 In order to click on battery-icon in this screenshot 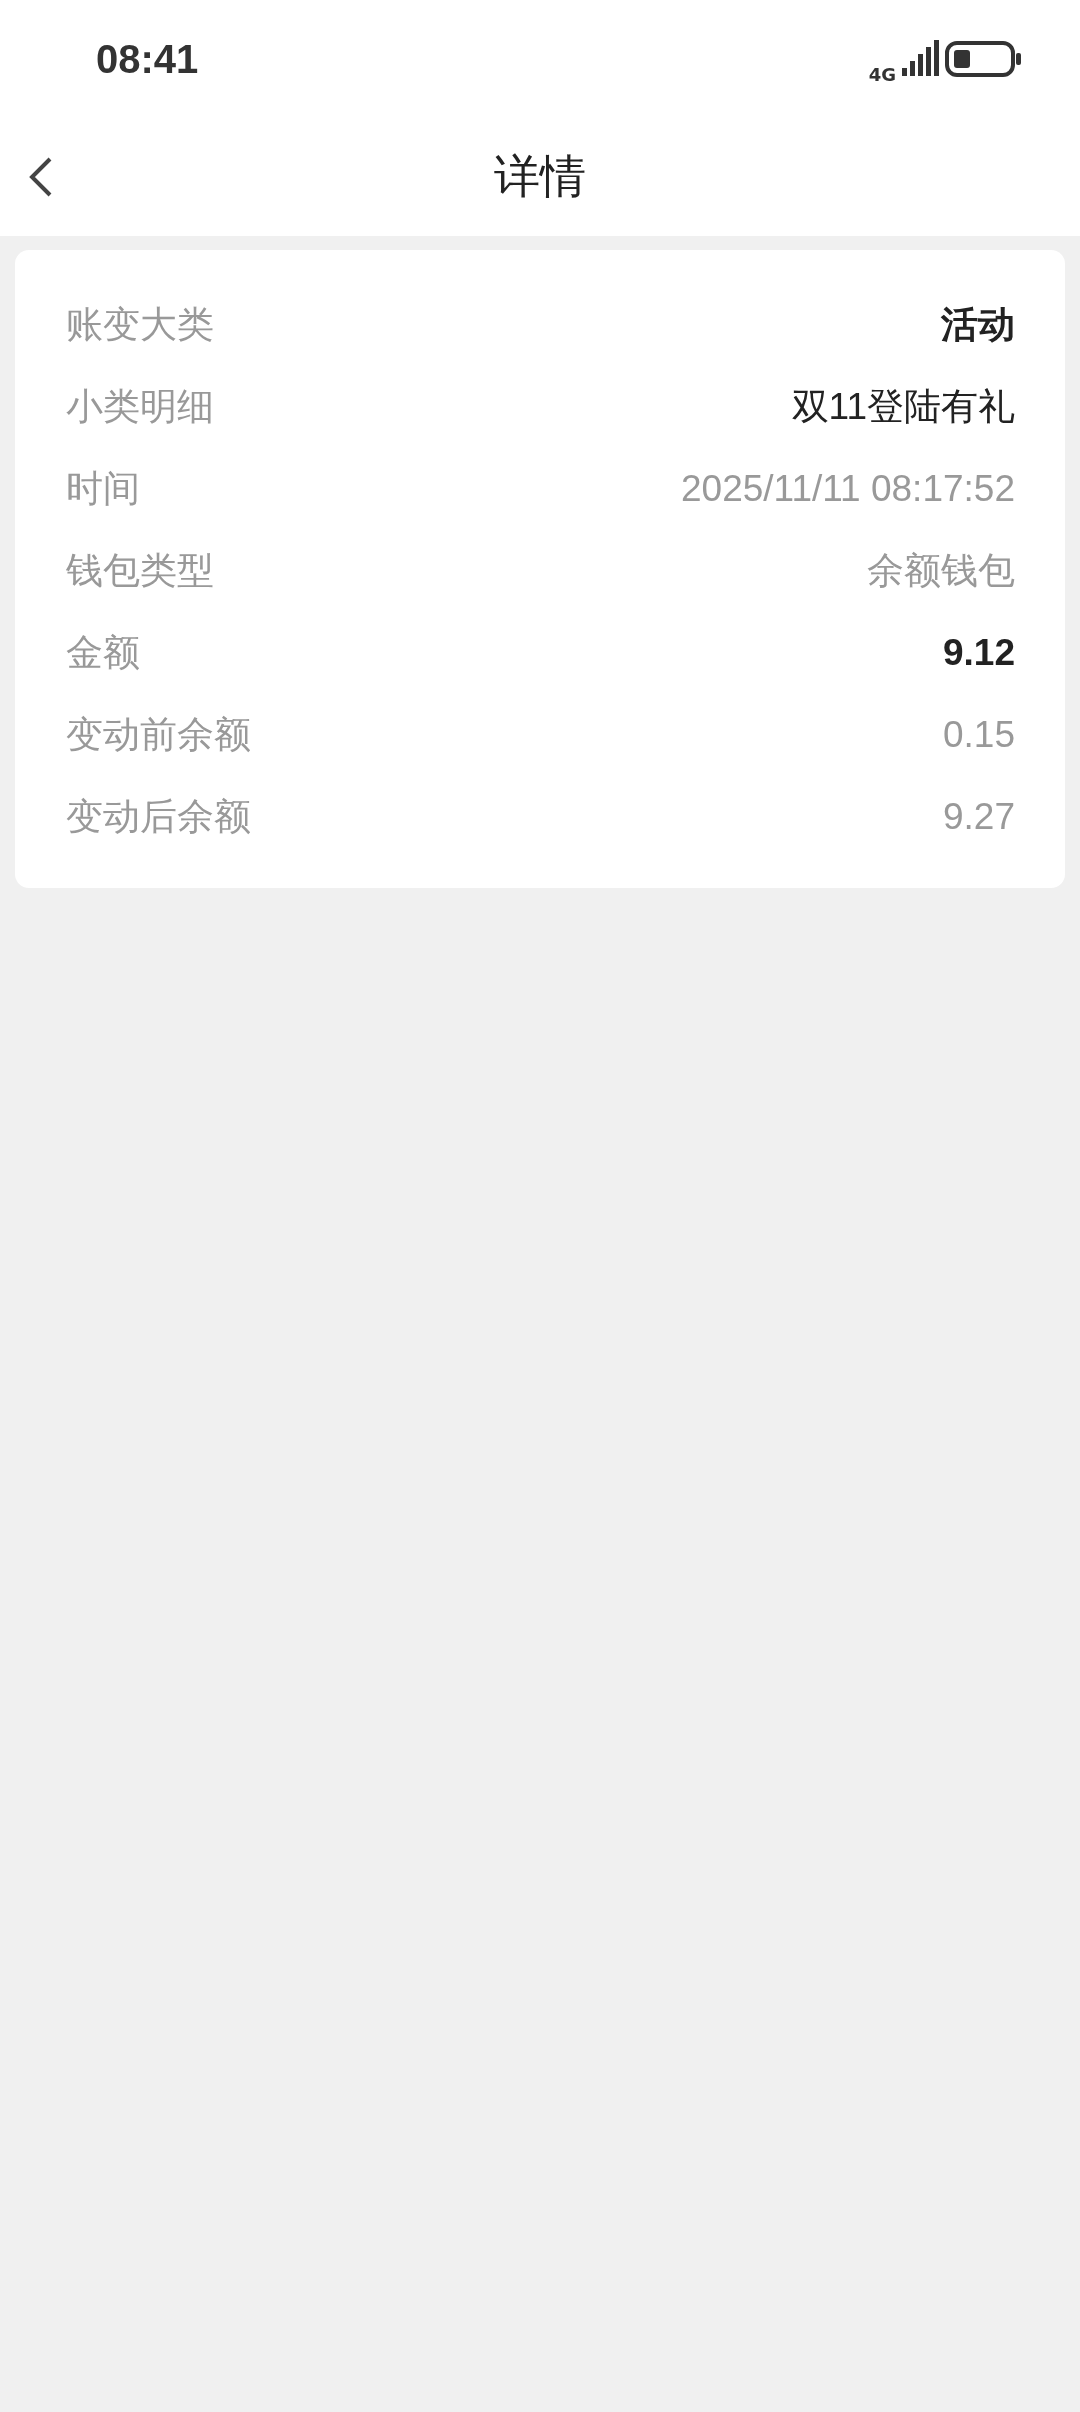, I will do `click(983, 59)`.